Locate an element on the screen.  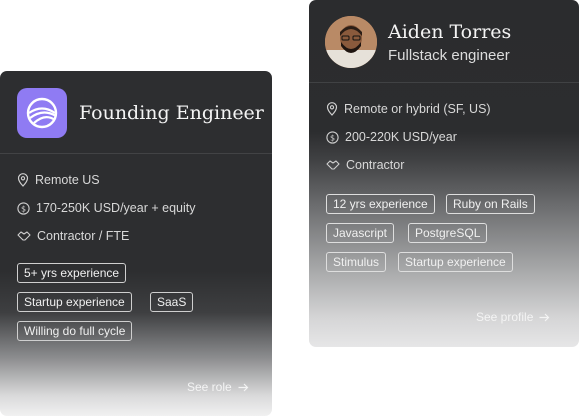
role-salary: $ 170-250K USD/year + equity is located at coordinates (106, 208).